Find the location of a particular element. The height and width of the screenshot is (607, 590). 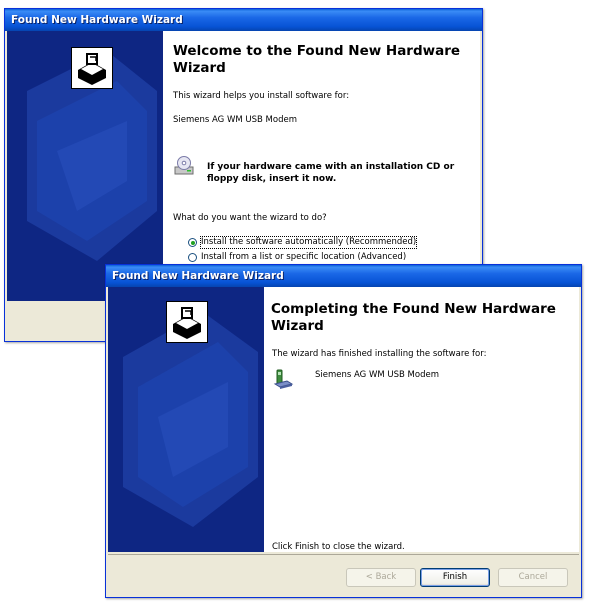

radio-install-automatically is located at coordinates (192, 242).